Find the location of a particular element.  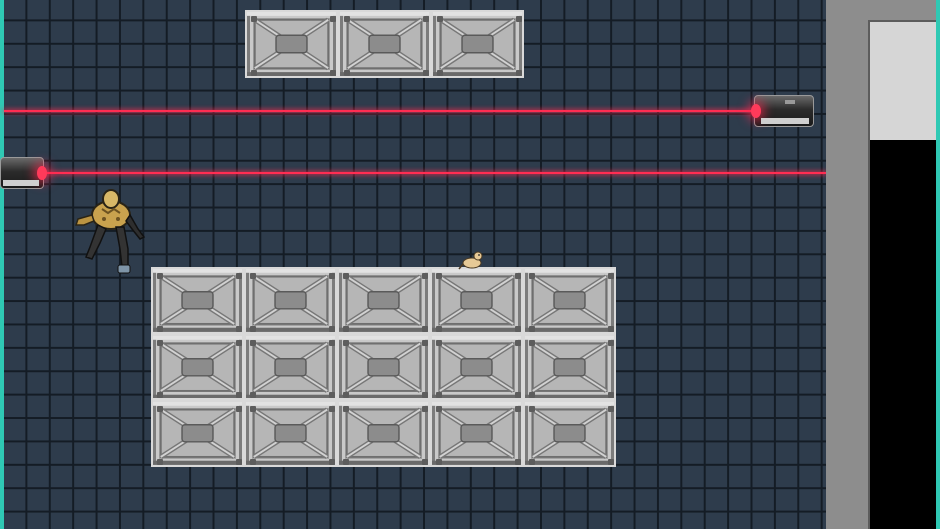

lower-laser-beam is located at coordinates (433, 173).